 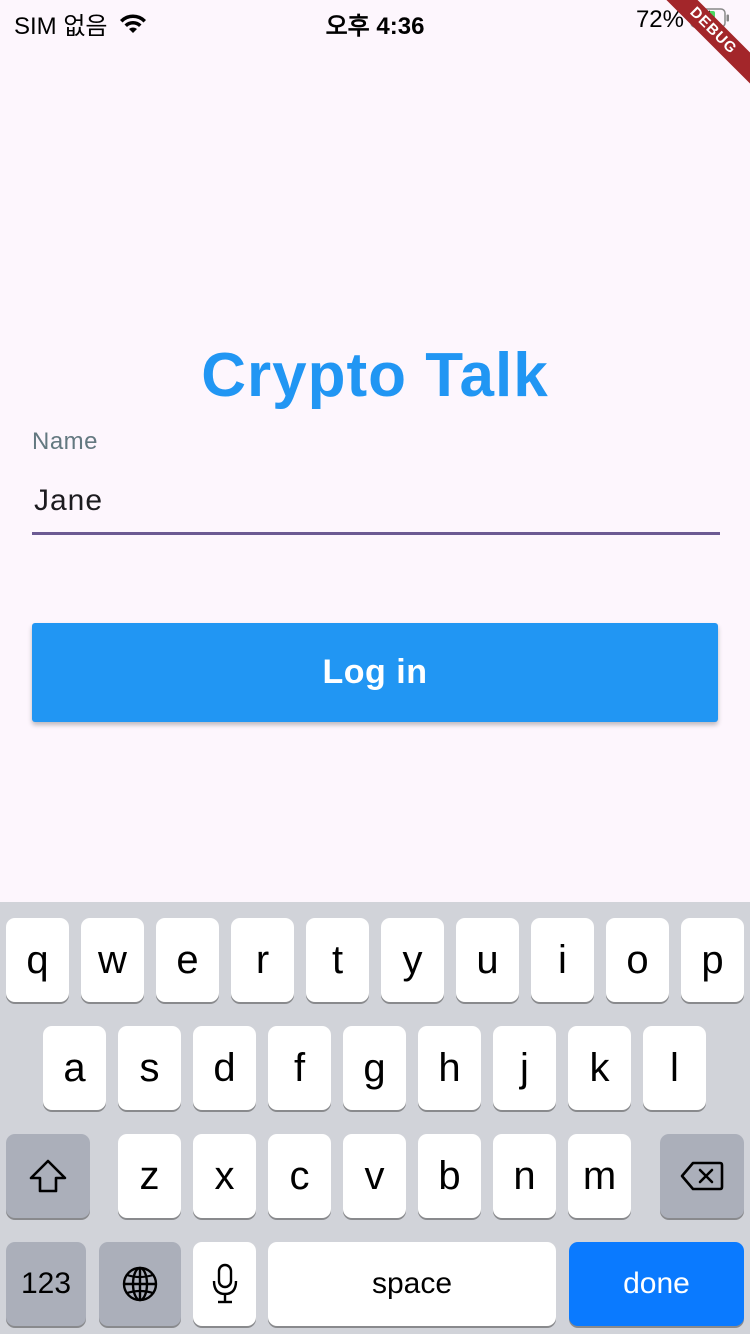 What do you see at coordinates (449, 1068) in the screenshot?
I see `key-h: h` at bounding box center [449, 1068].